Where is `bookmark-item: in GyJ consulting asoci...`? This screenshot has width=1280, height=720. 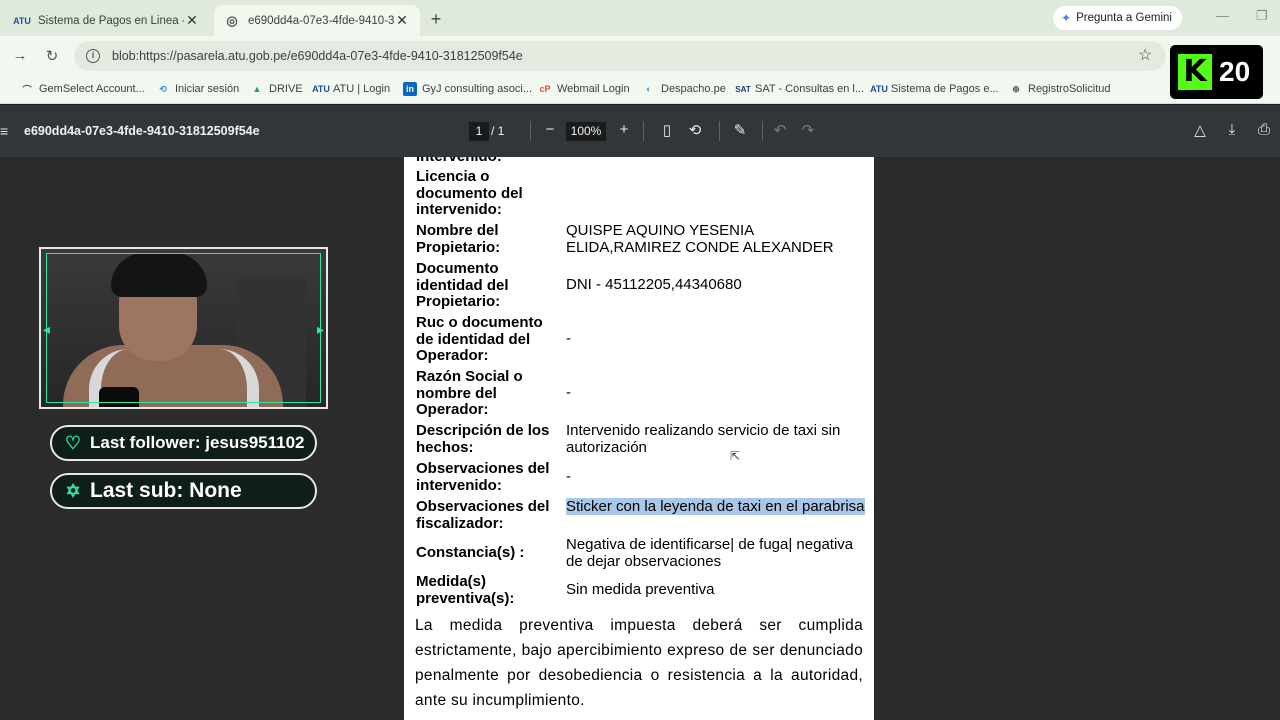
bookmark-item: in GyJ consulting asoci... is located at coordinates (467, 89).